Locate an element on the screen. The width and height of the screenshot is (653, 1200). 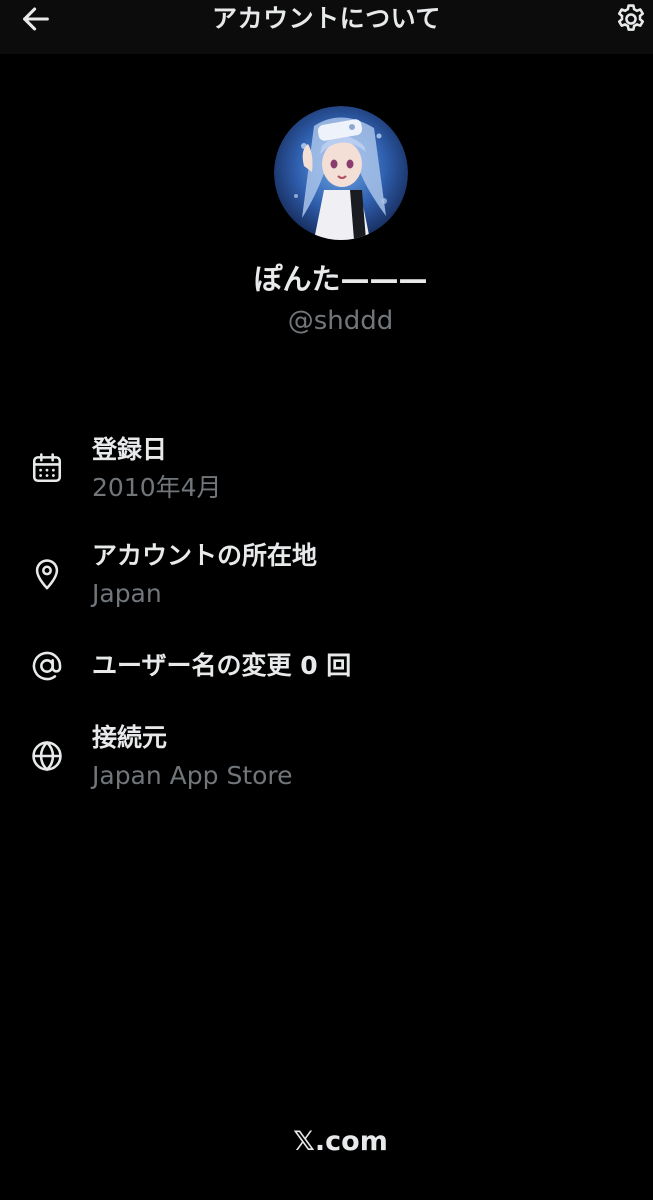
page-title: アカウントについて is located at coordinates (326, 18).